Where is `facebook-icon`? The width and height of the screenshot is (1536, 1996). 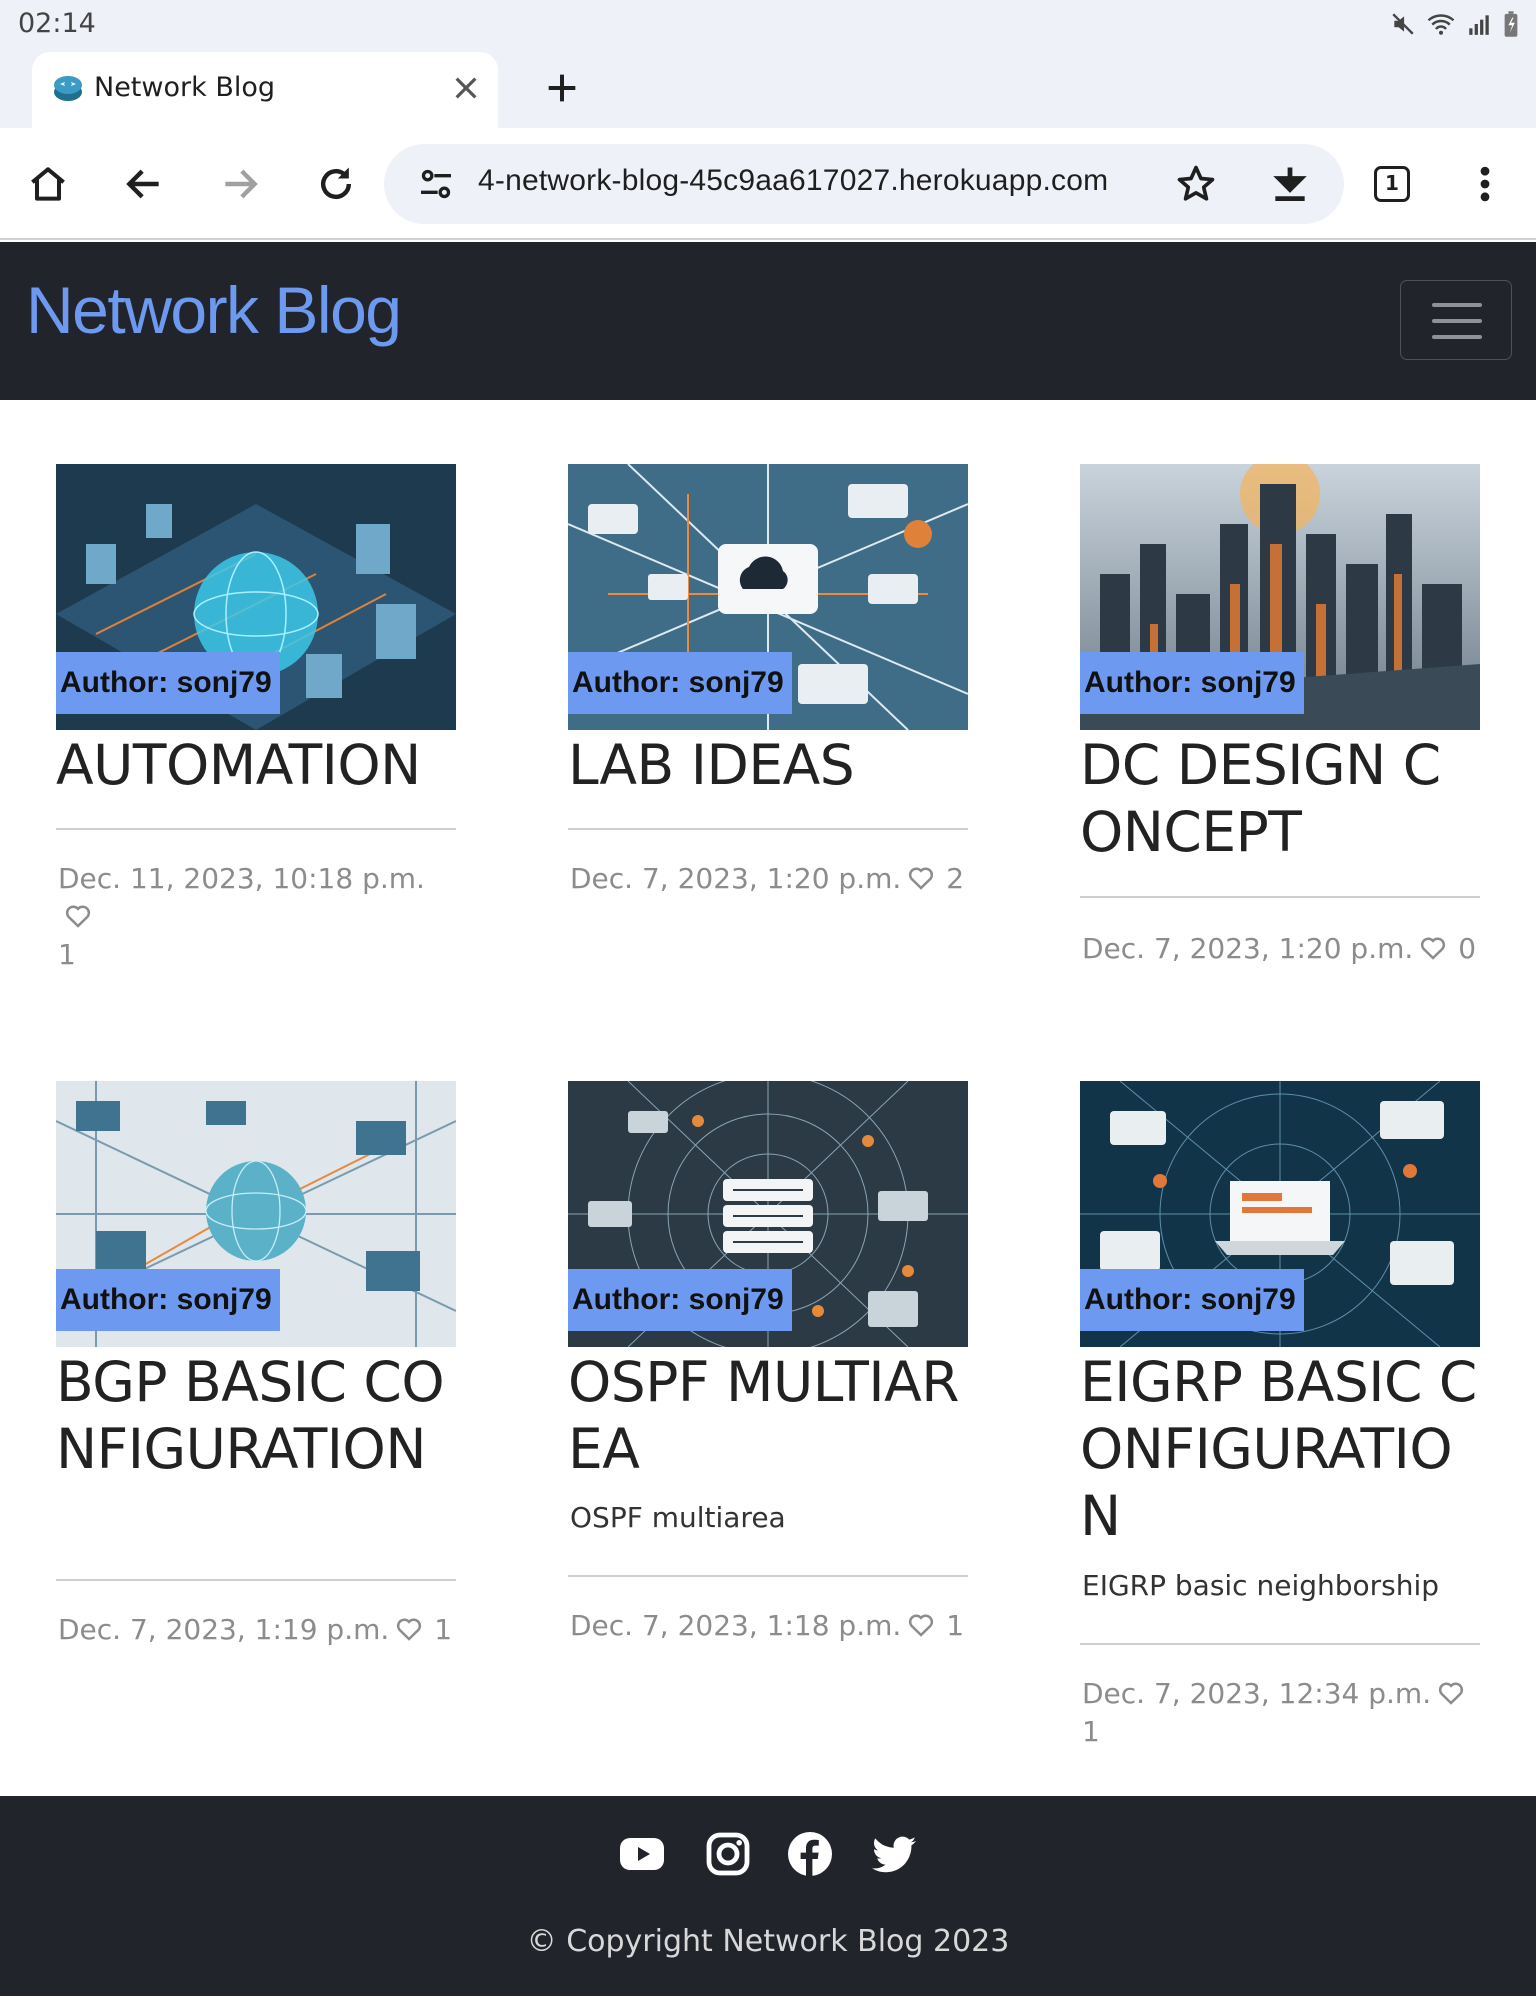
facebook-icon is located at coordinates (810, 1854).